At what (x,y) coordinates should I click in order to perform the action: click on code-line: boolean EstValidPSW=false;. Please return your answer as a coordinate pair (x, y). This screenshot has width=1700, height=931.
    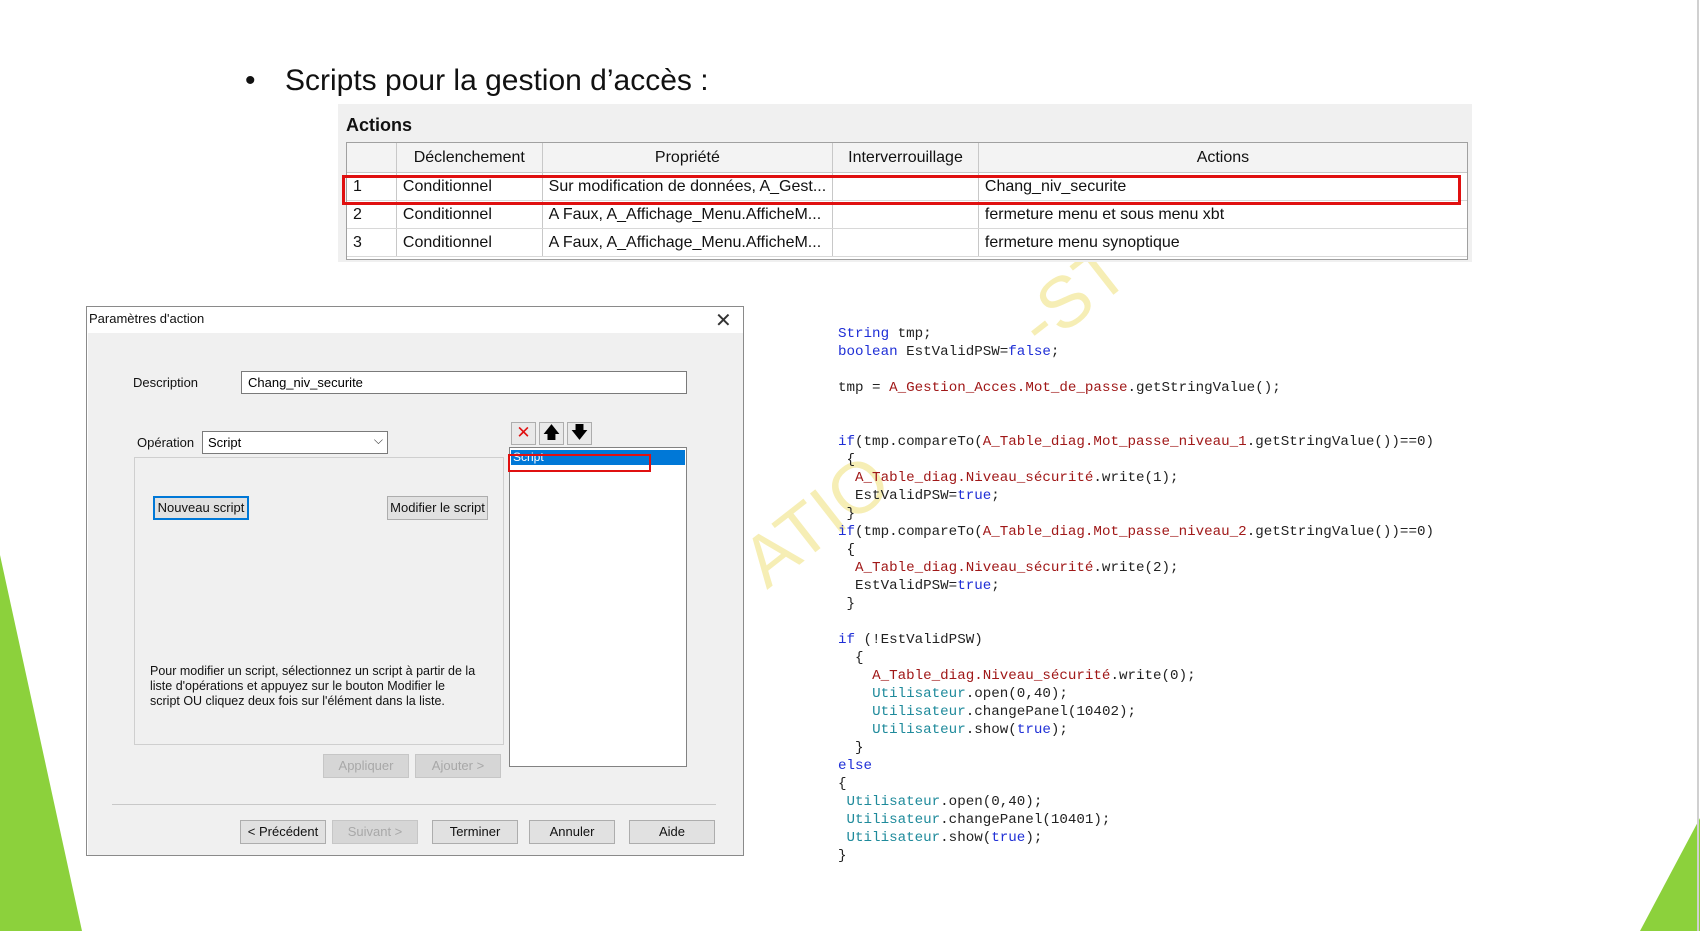
    Looking at the image, I should click on (1136, 352).